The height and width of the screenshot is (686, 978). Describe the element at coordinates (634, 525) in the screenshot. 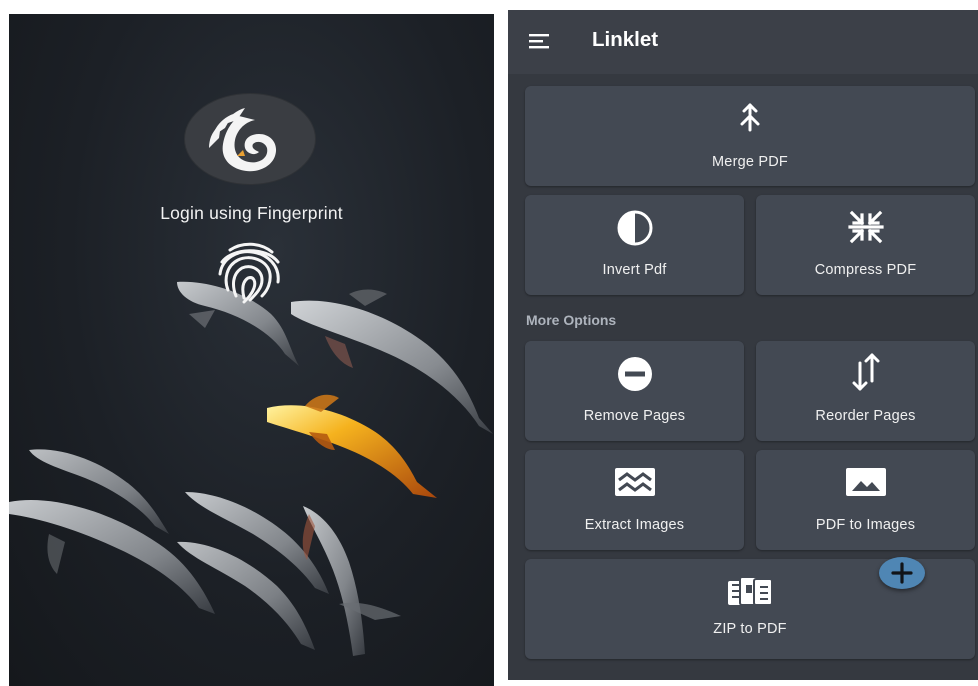

I see `card-label: Extract Images` at that location.